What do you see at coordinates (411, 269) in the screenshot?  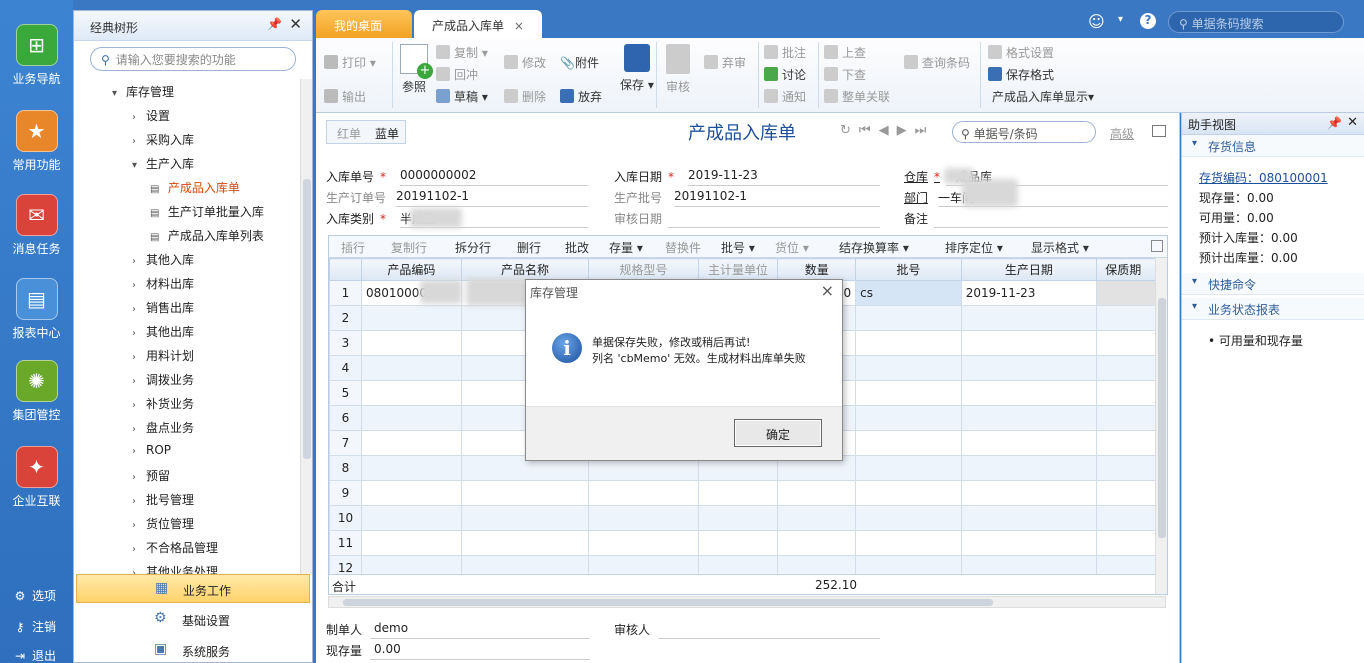 I see `col-product-code: 产品编码` at bounding box center [411, 269].